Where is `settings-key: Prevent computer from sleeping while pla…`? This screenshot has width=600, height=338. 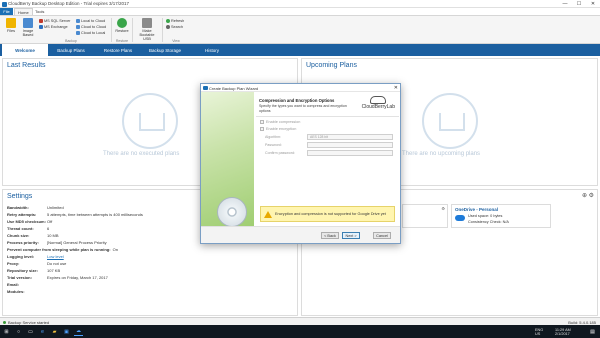 settings-key: Prevent computer from sleeping while pla… is located at coordinates (59, 249).